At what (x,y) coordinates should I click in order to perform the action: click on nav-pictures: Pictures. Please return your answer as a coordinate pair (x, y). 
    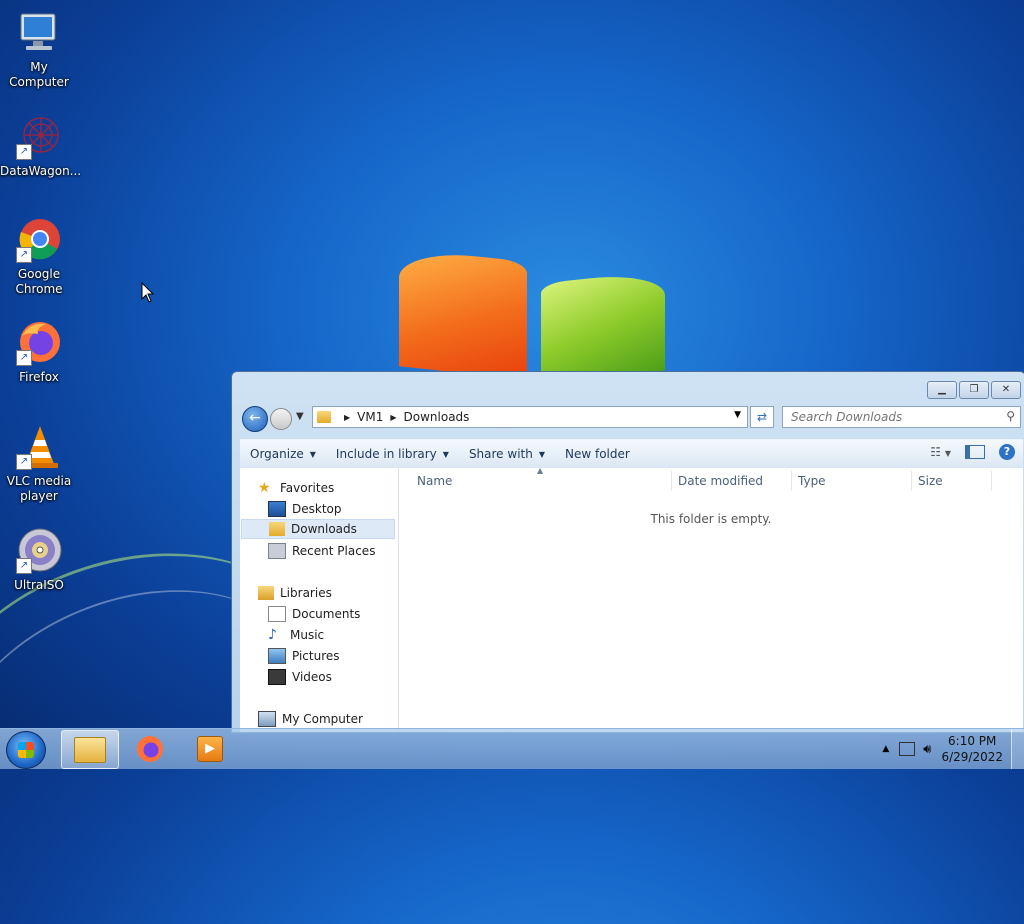
    Looking at the image, I should click on (304, 656).